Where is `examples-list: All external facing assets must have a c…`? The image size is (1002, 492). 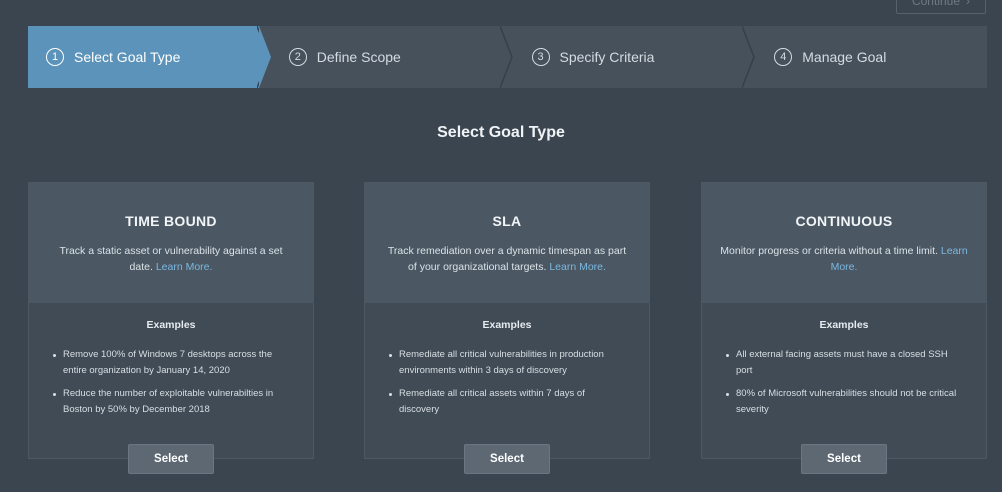 examples-list: All external facing assets must have a c… is located at coordinates (844, 382).